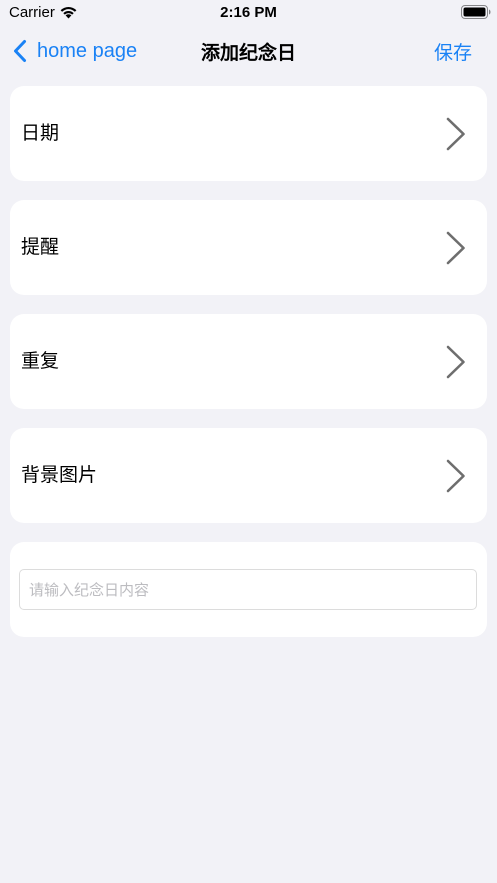 The width and height of the screenshot is (497, 883). What do you see at coordinates (453, 51) in the screenshot?
I see `save-button: 保存` at bounding box center [453, 51].